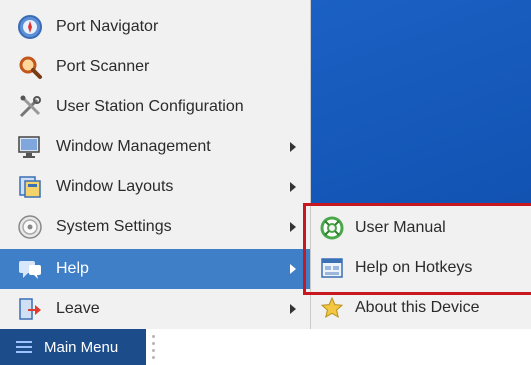  I want to click on tools-icon, so click(30, 107).